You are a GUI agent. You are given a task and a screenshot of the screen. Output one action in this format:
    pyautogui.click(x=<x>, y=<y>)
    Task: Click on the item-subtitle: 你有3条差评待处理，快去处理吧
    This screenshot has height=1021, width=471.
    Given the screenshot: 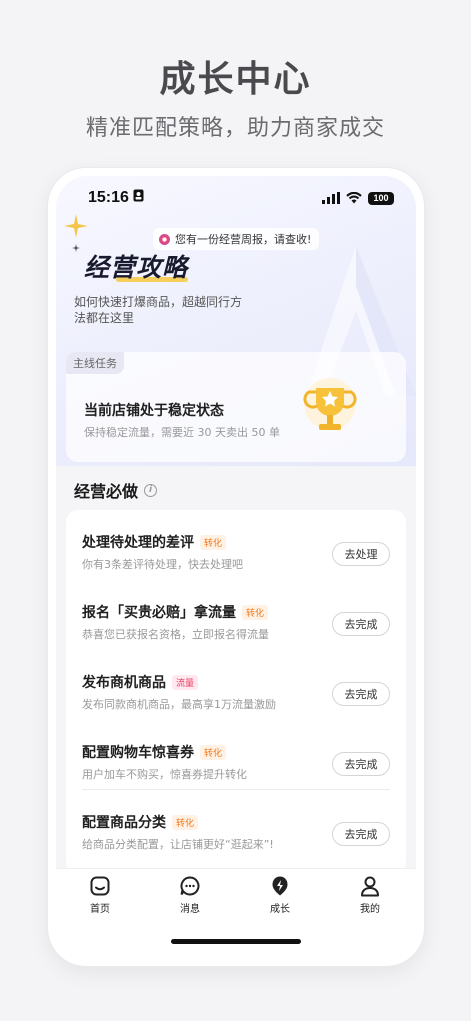 What is the action you would take?
    pyautogui.click(x=162, y=564)
    